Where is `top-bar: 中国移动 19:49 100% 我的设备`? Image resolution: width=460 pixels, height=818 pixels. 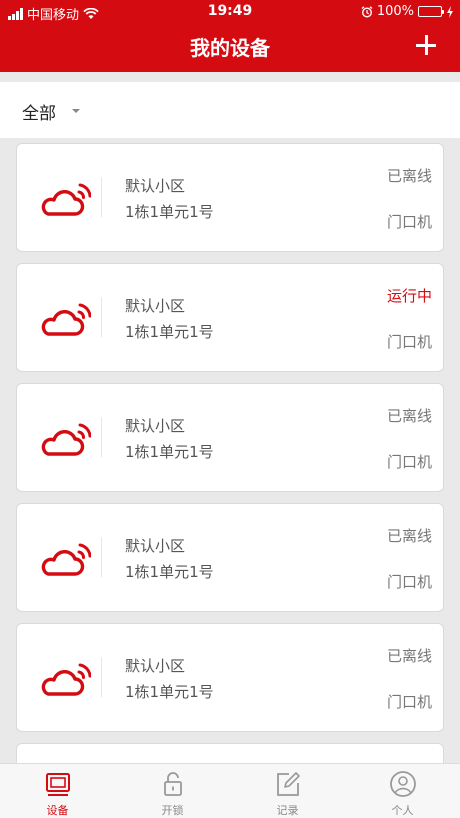
top-bar: 中国移动 19:49 100% 我的设备 is located at coordinates (230, 36).